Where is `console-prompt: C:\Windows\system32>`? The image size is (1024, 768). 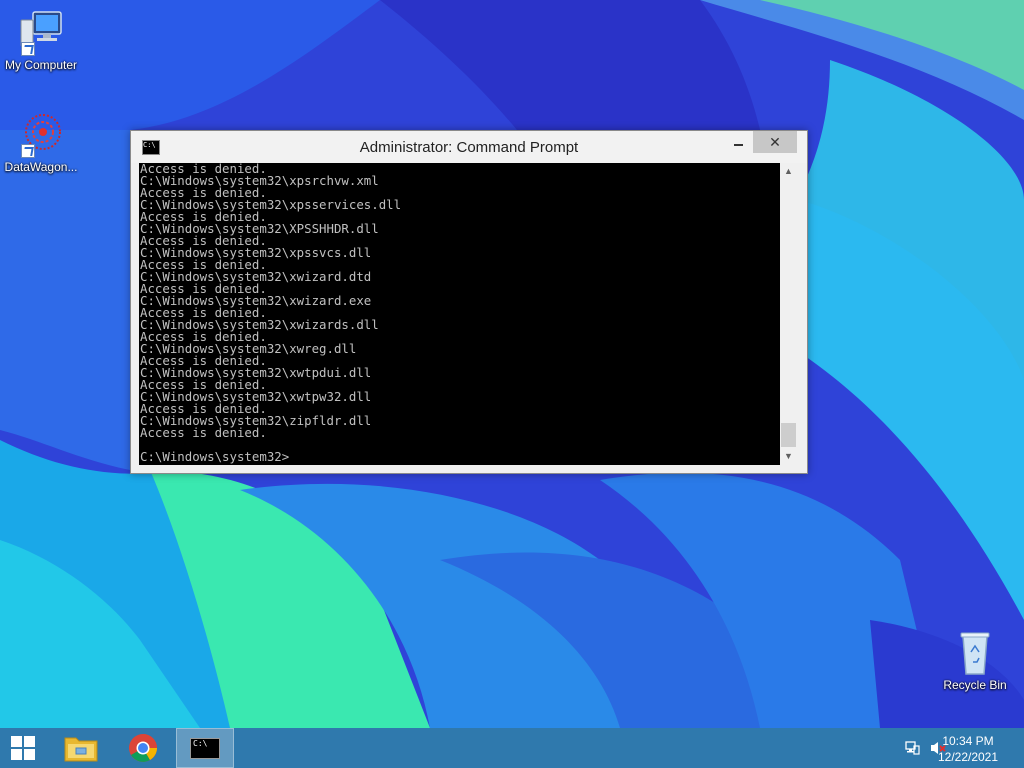
console-prompt: C:\Windows\system32> is located at coordinates (214, 456).